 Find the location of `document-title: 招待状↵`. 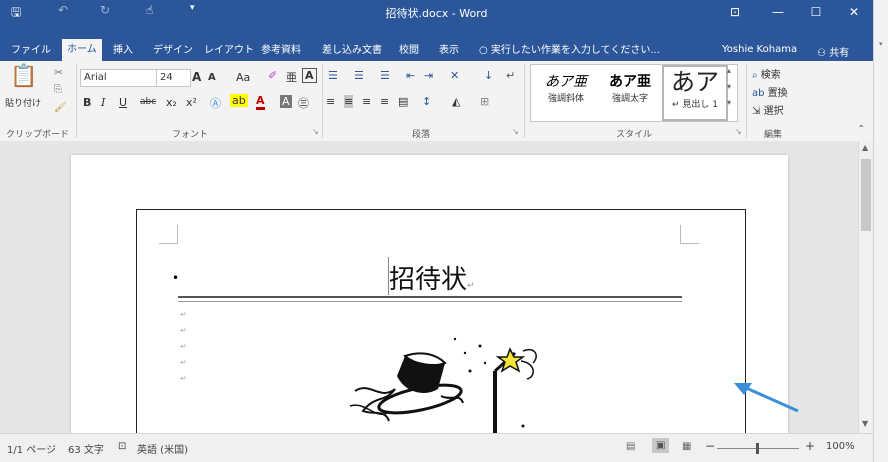

document-title: 招待状↵ is located at coordinates (432, 277).